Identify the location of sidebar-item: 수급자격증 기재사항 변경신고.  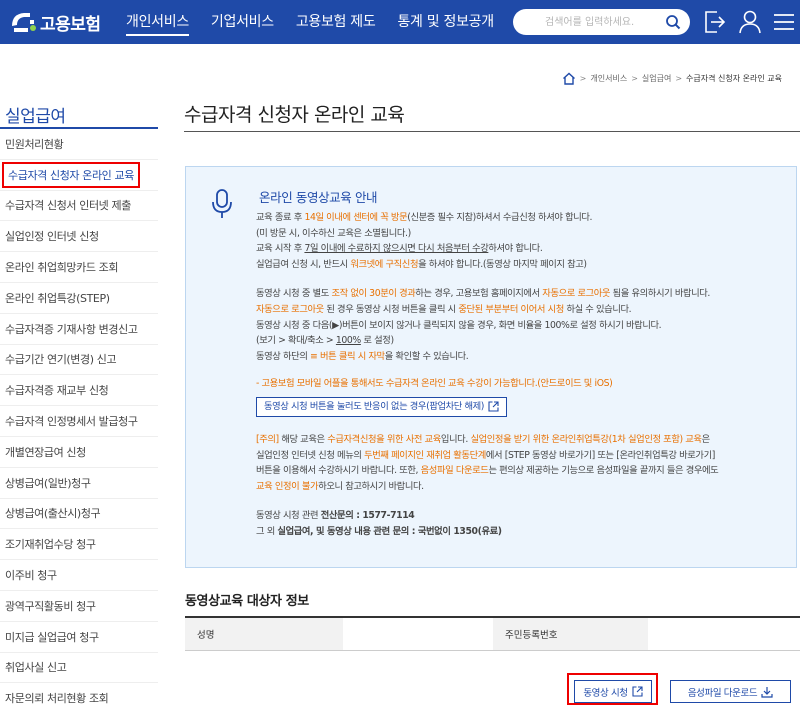
(79, 329).